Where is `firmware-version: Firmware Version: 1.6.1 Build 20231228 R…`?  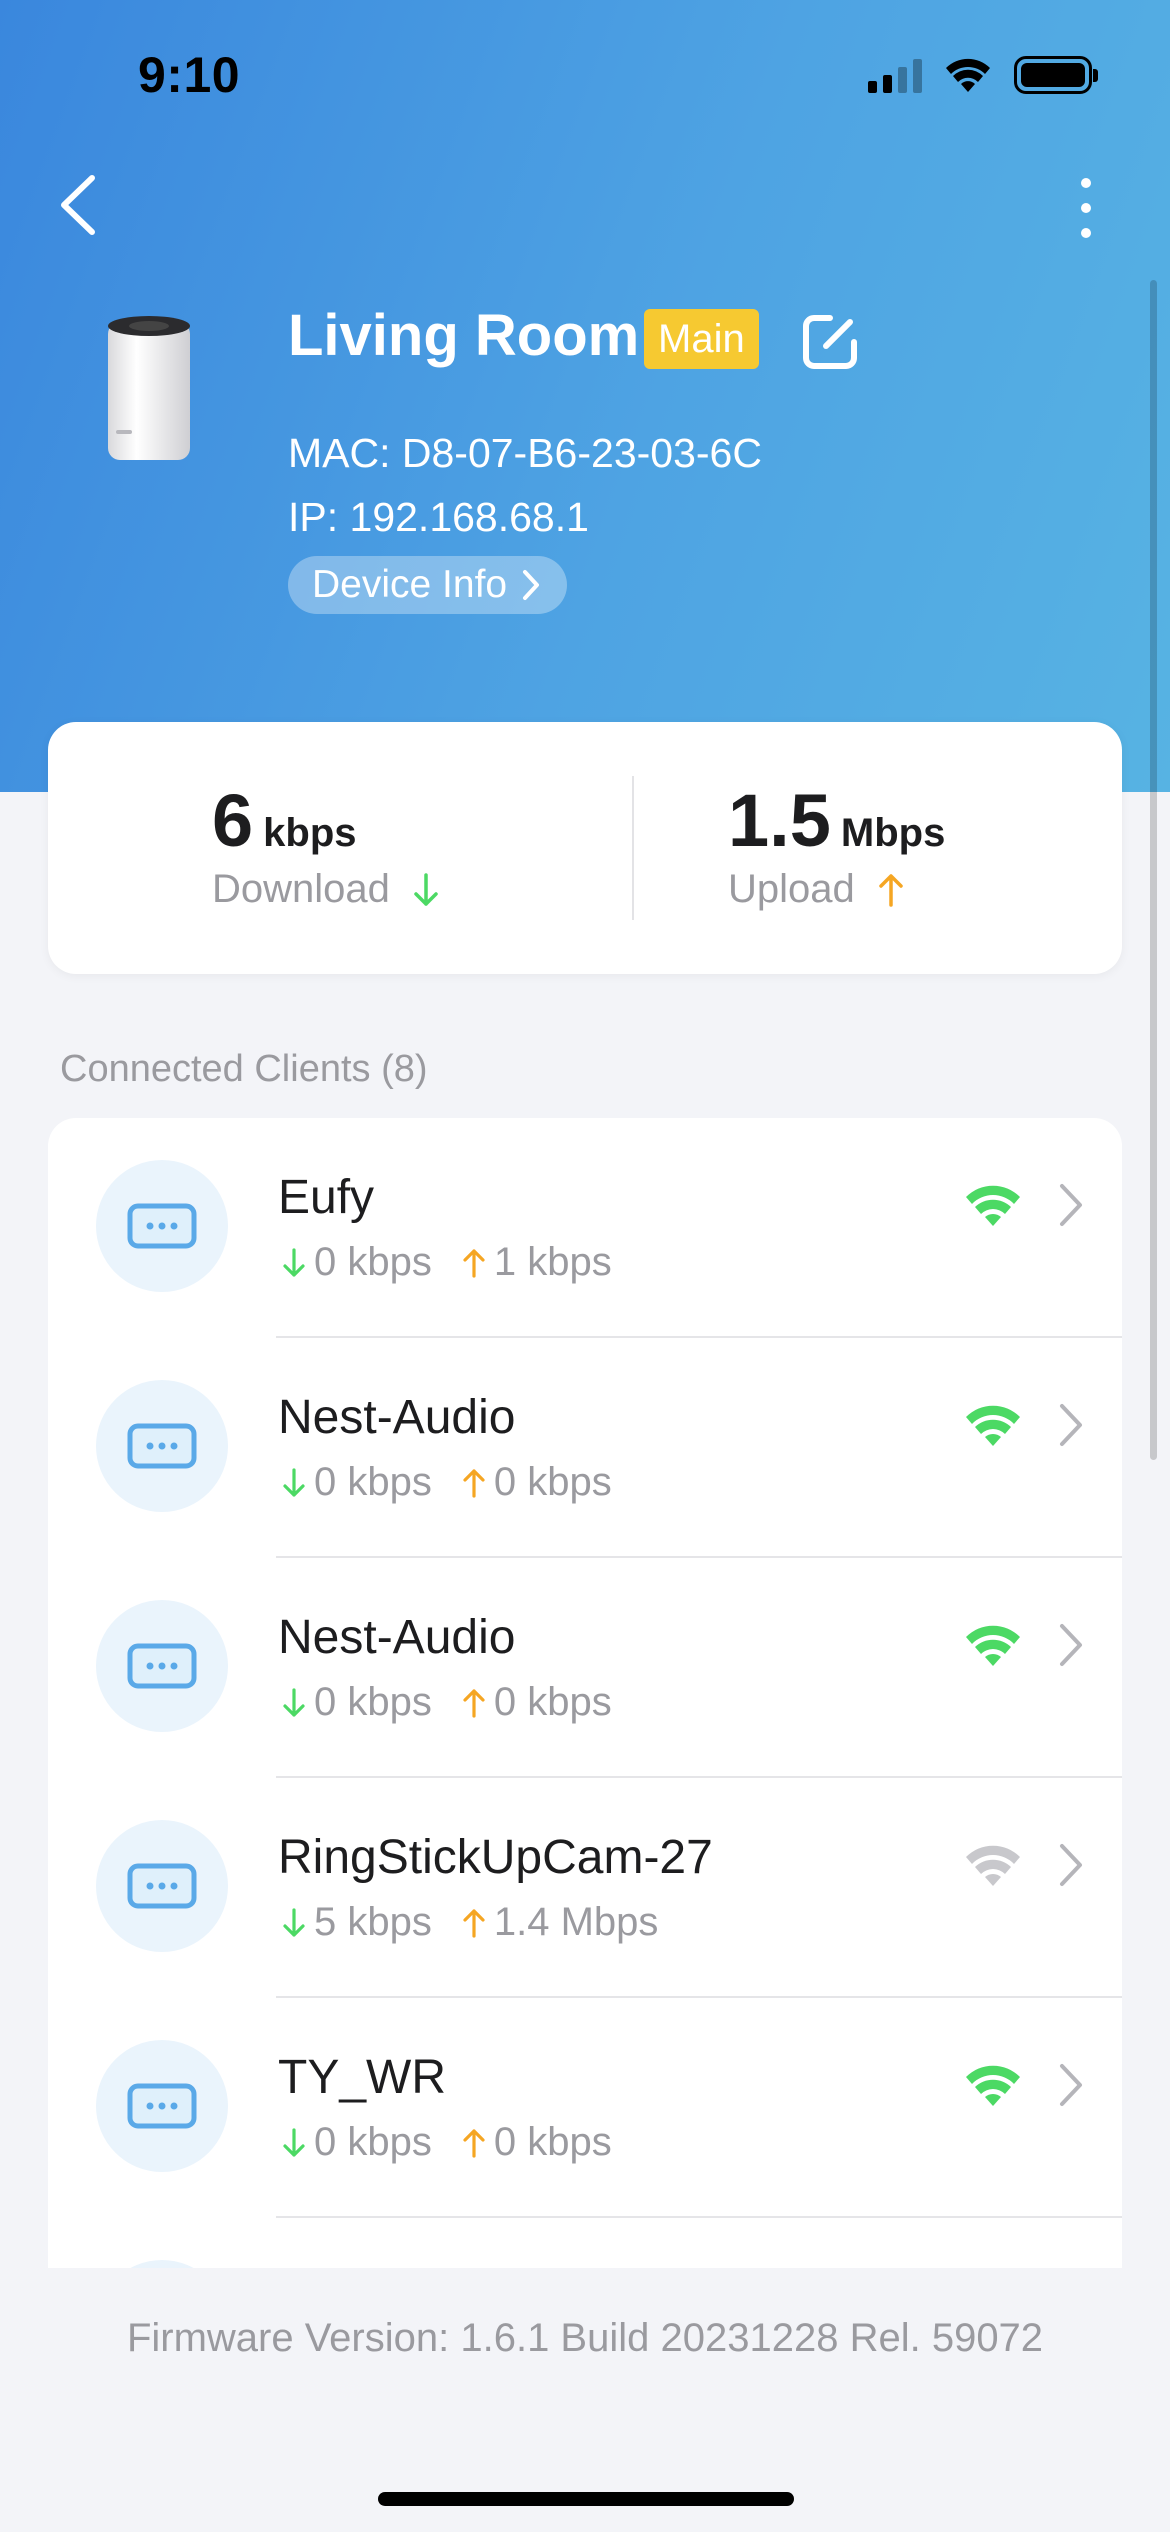
firmware-version: Firmware Version: 1.6.1 Build 20231228 R… is located at coordinates (585, 2338).